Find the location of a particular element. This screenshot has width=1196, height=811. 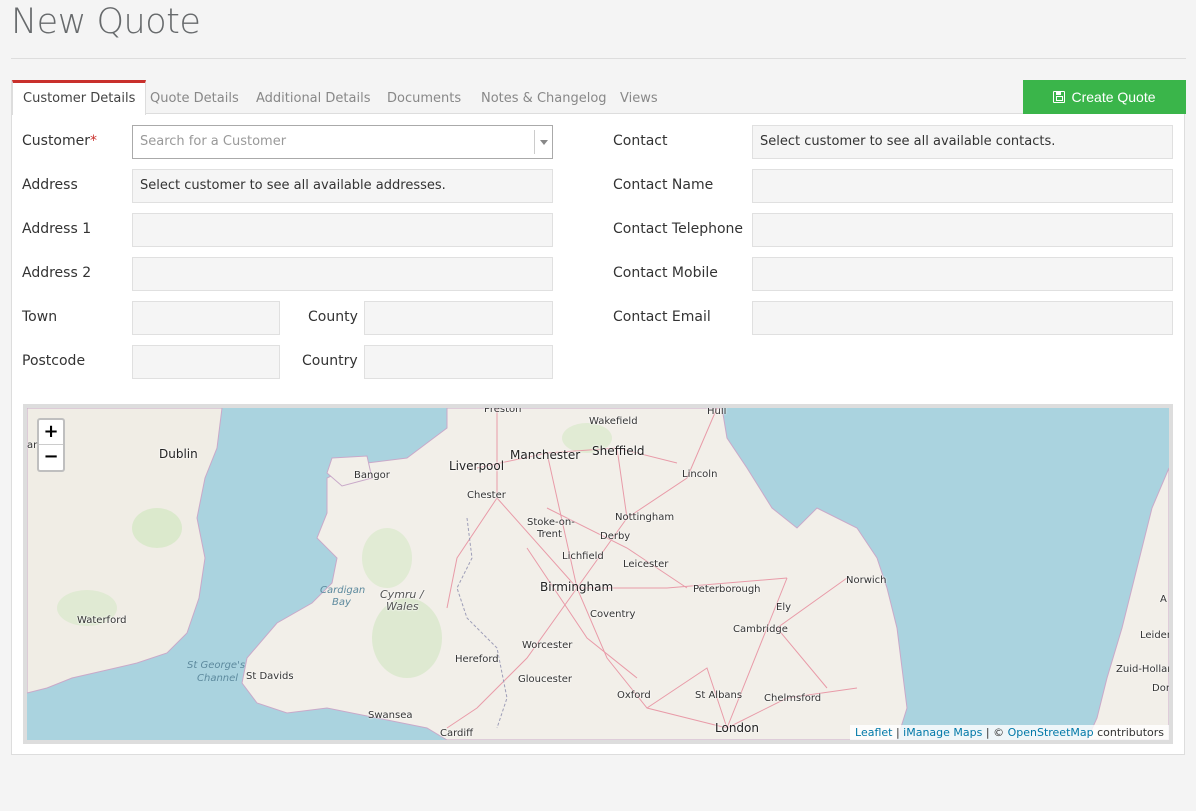

map-label-swansea: Swansea is located at coordinates (390, 715).